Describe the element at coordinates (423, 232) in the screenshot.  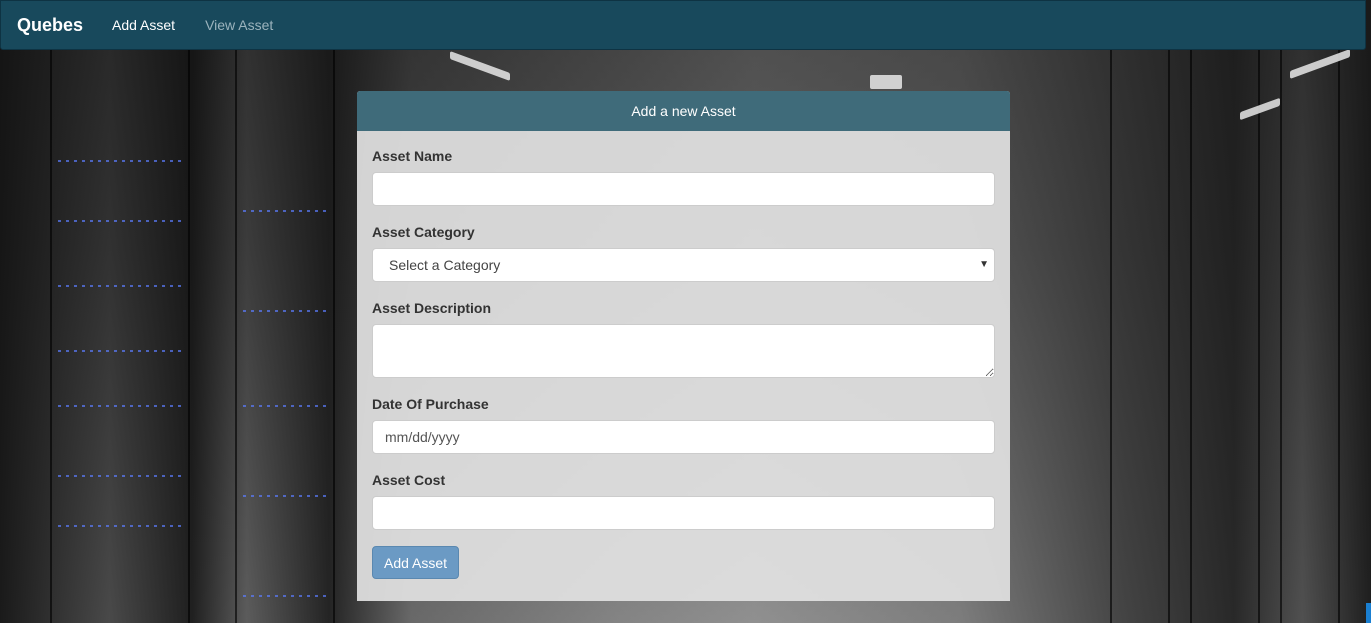
I see `asset-category-label: Asset Category` at that location.